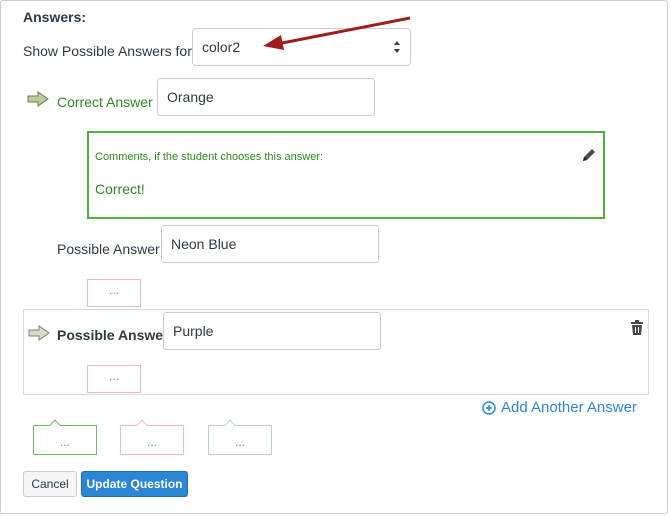 Image resolution: width=670 pixels, height=516 pixels. What do you see at coordinates (39, 333) in the screenshot?
I see `possible-answer-arrow-icon` at bounding box center [39, 333].